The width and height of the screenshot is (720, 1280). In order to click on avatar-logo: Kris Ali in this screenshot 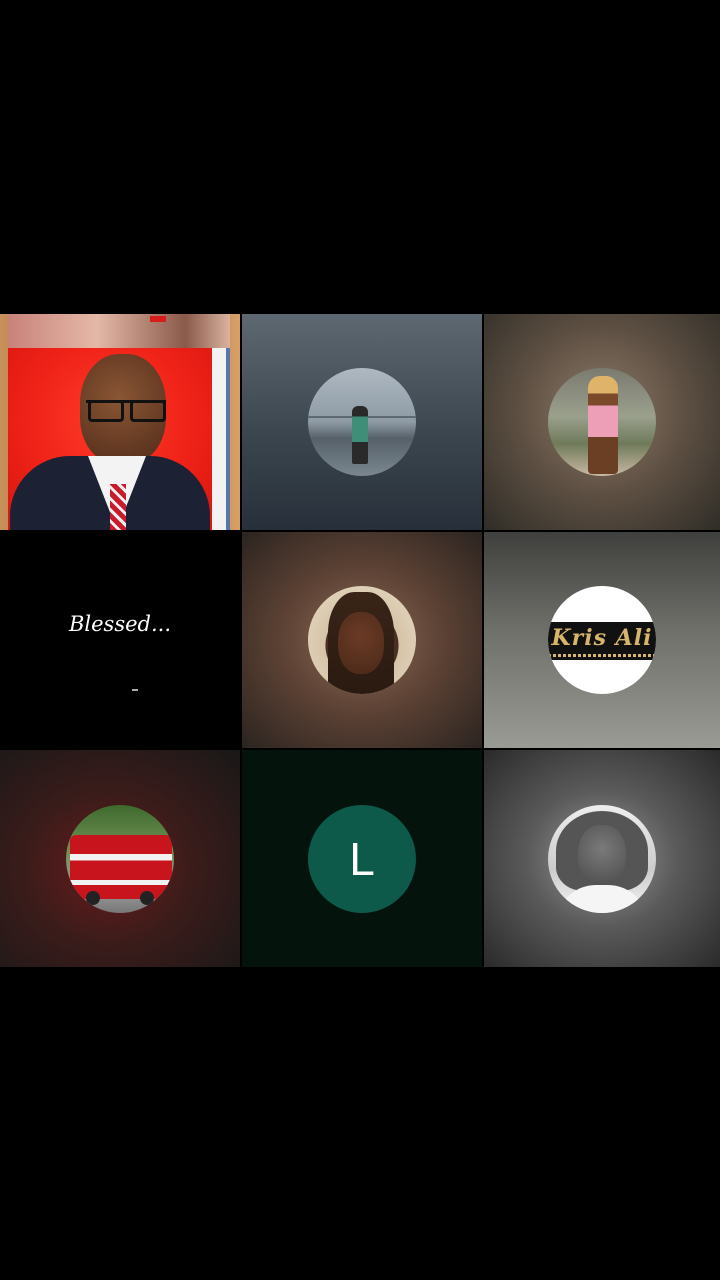, I will do `click(602, 640)`.